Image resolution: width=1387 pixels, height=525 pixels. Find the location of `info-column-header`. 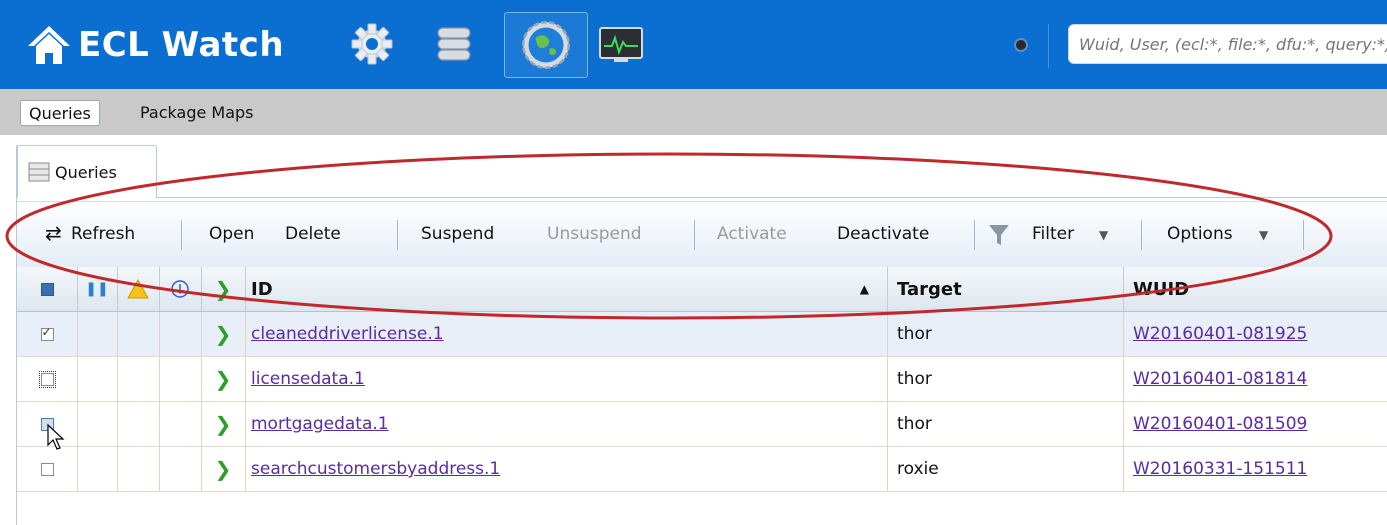

info-column-header is located at coordinates (180, 289).